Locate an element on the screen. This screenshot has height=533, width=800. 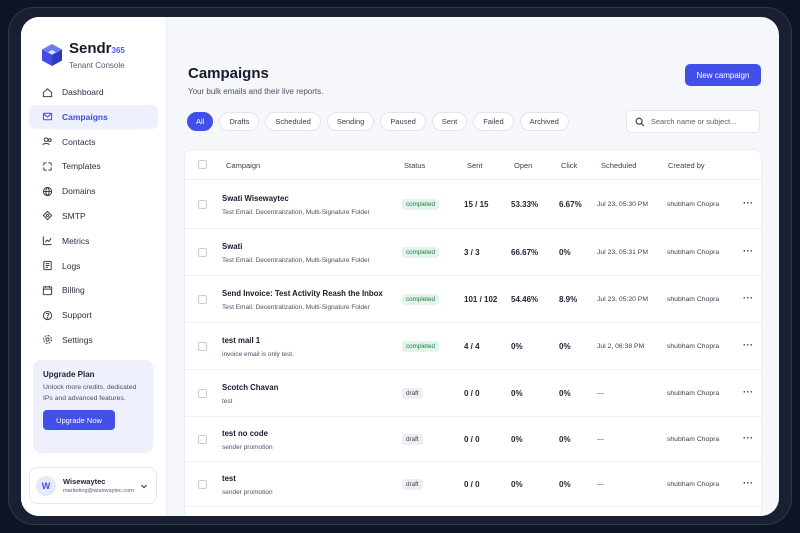
campaign-subject: test is located at coordinates (227, 401).